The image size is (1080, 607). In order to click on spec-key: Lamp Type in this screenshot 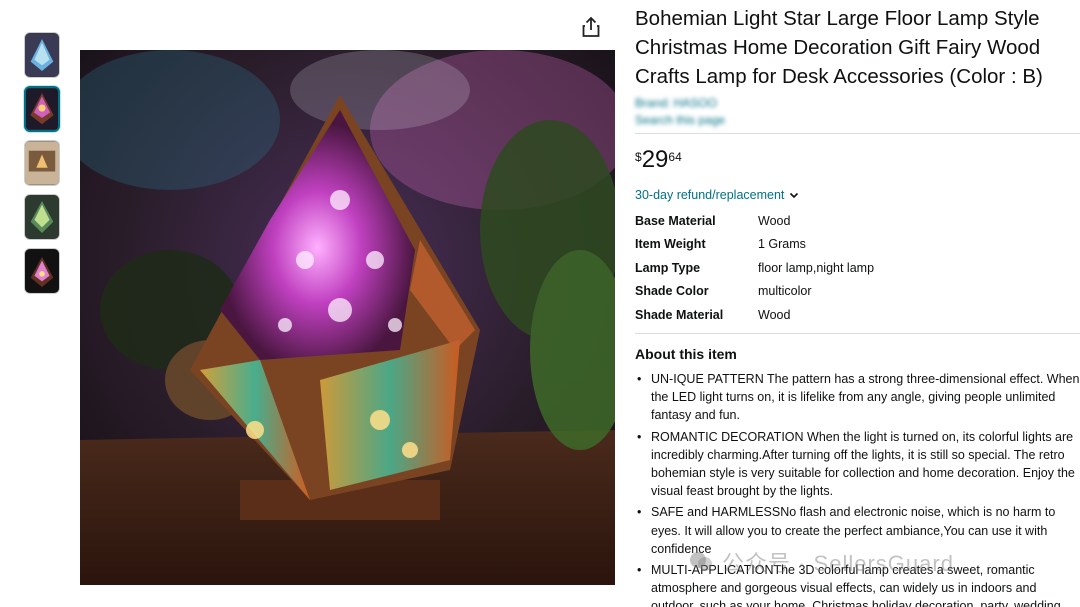, I will do `click(668, 267)`.